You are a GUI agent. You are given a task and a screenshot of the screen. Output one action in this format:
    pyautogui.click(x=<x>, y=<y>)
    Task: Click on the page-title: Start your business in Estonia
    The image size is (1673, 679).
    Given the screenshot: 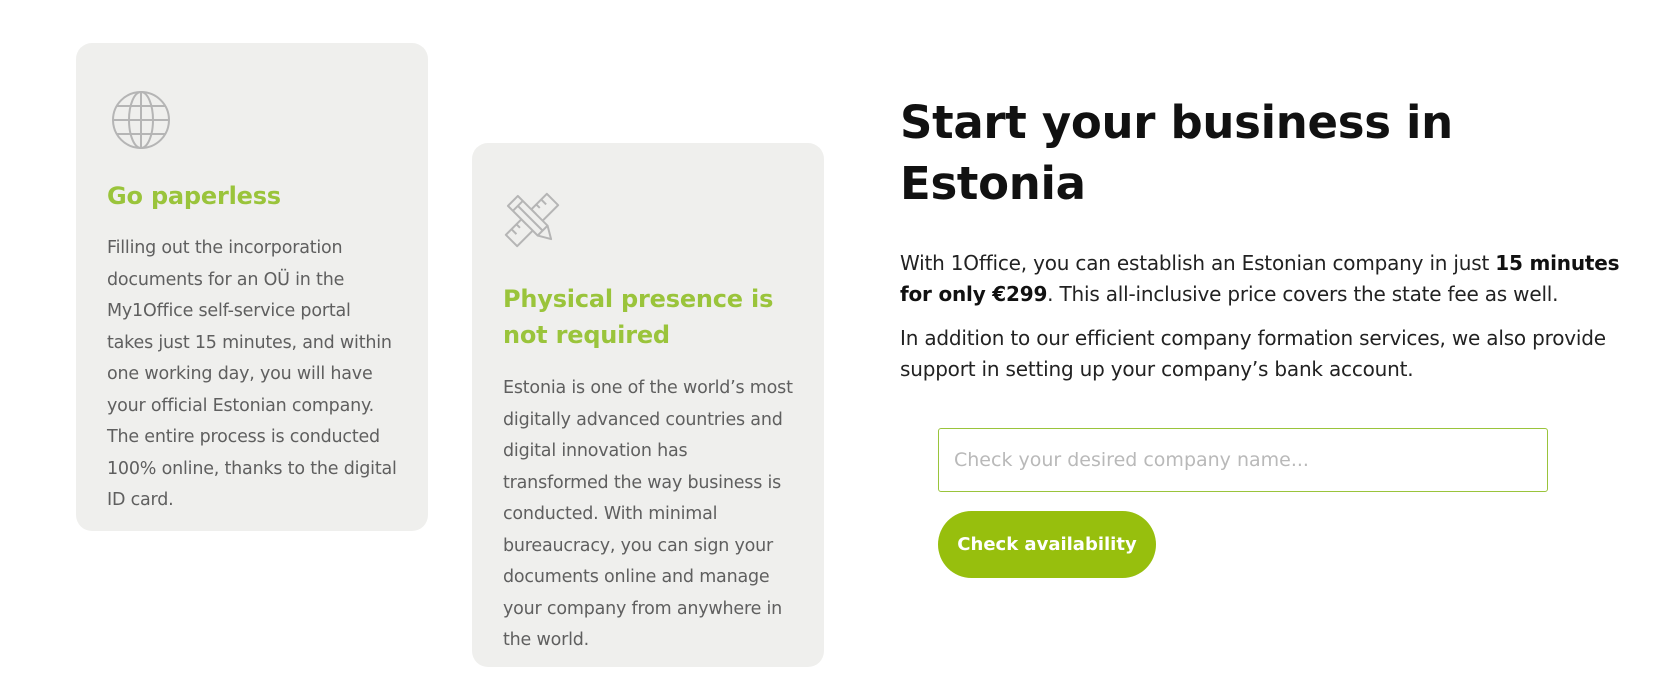 What is the action you would take?
    pyautogui.click(x=1176, y=153)
    